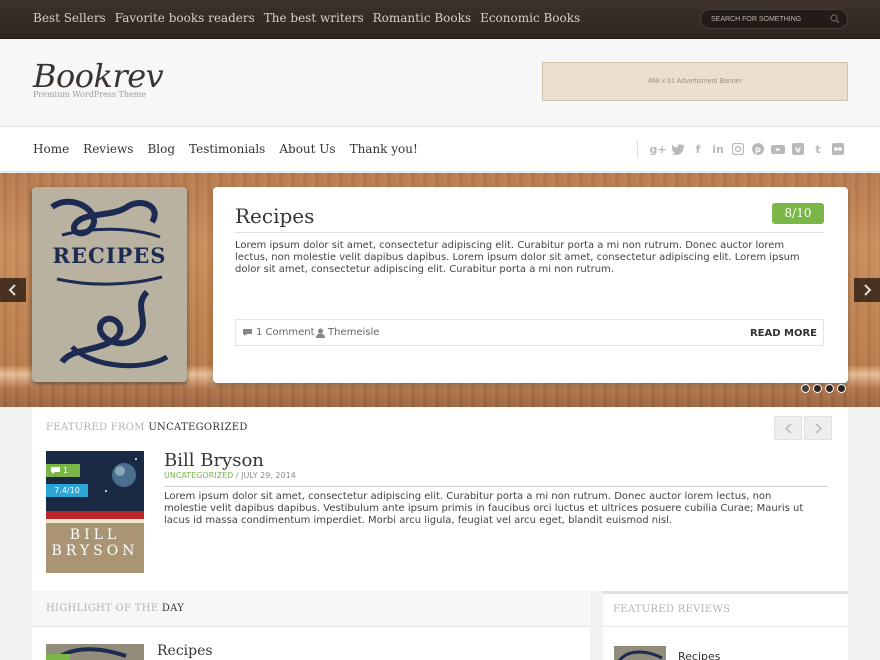  Describe the element at coordinates (354, 332) in the screenshot. I see `slide-author-label: Themeisle` at that location.